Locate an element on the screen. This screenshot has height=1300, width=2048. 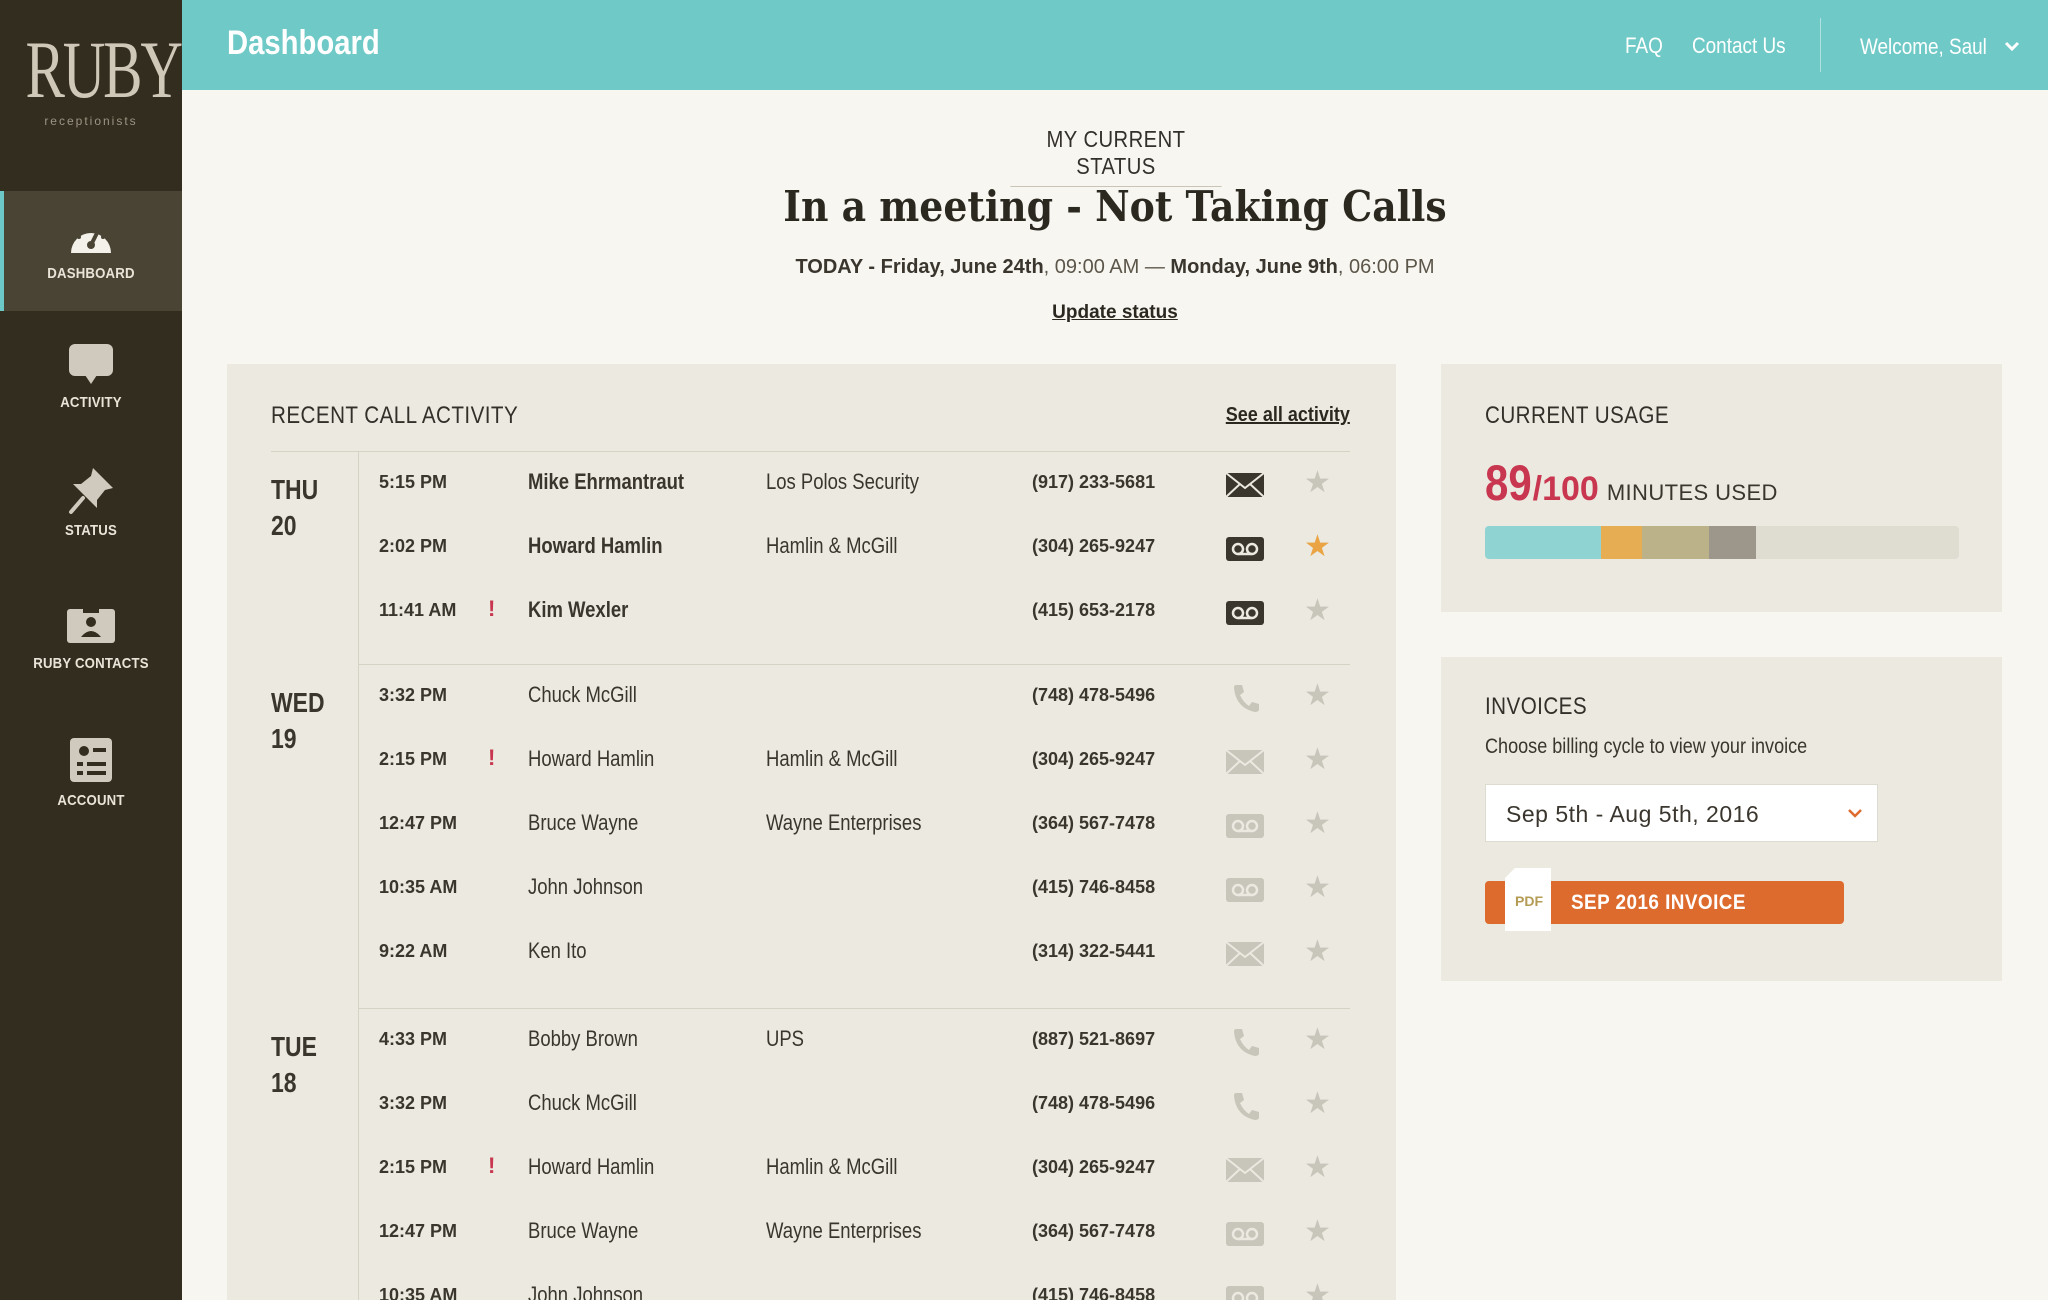
pdf-badge: PDF is located at coordinates (1529, 901).